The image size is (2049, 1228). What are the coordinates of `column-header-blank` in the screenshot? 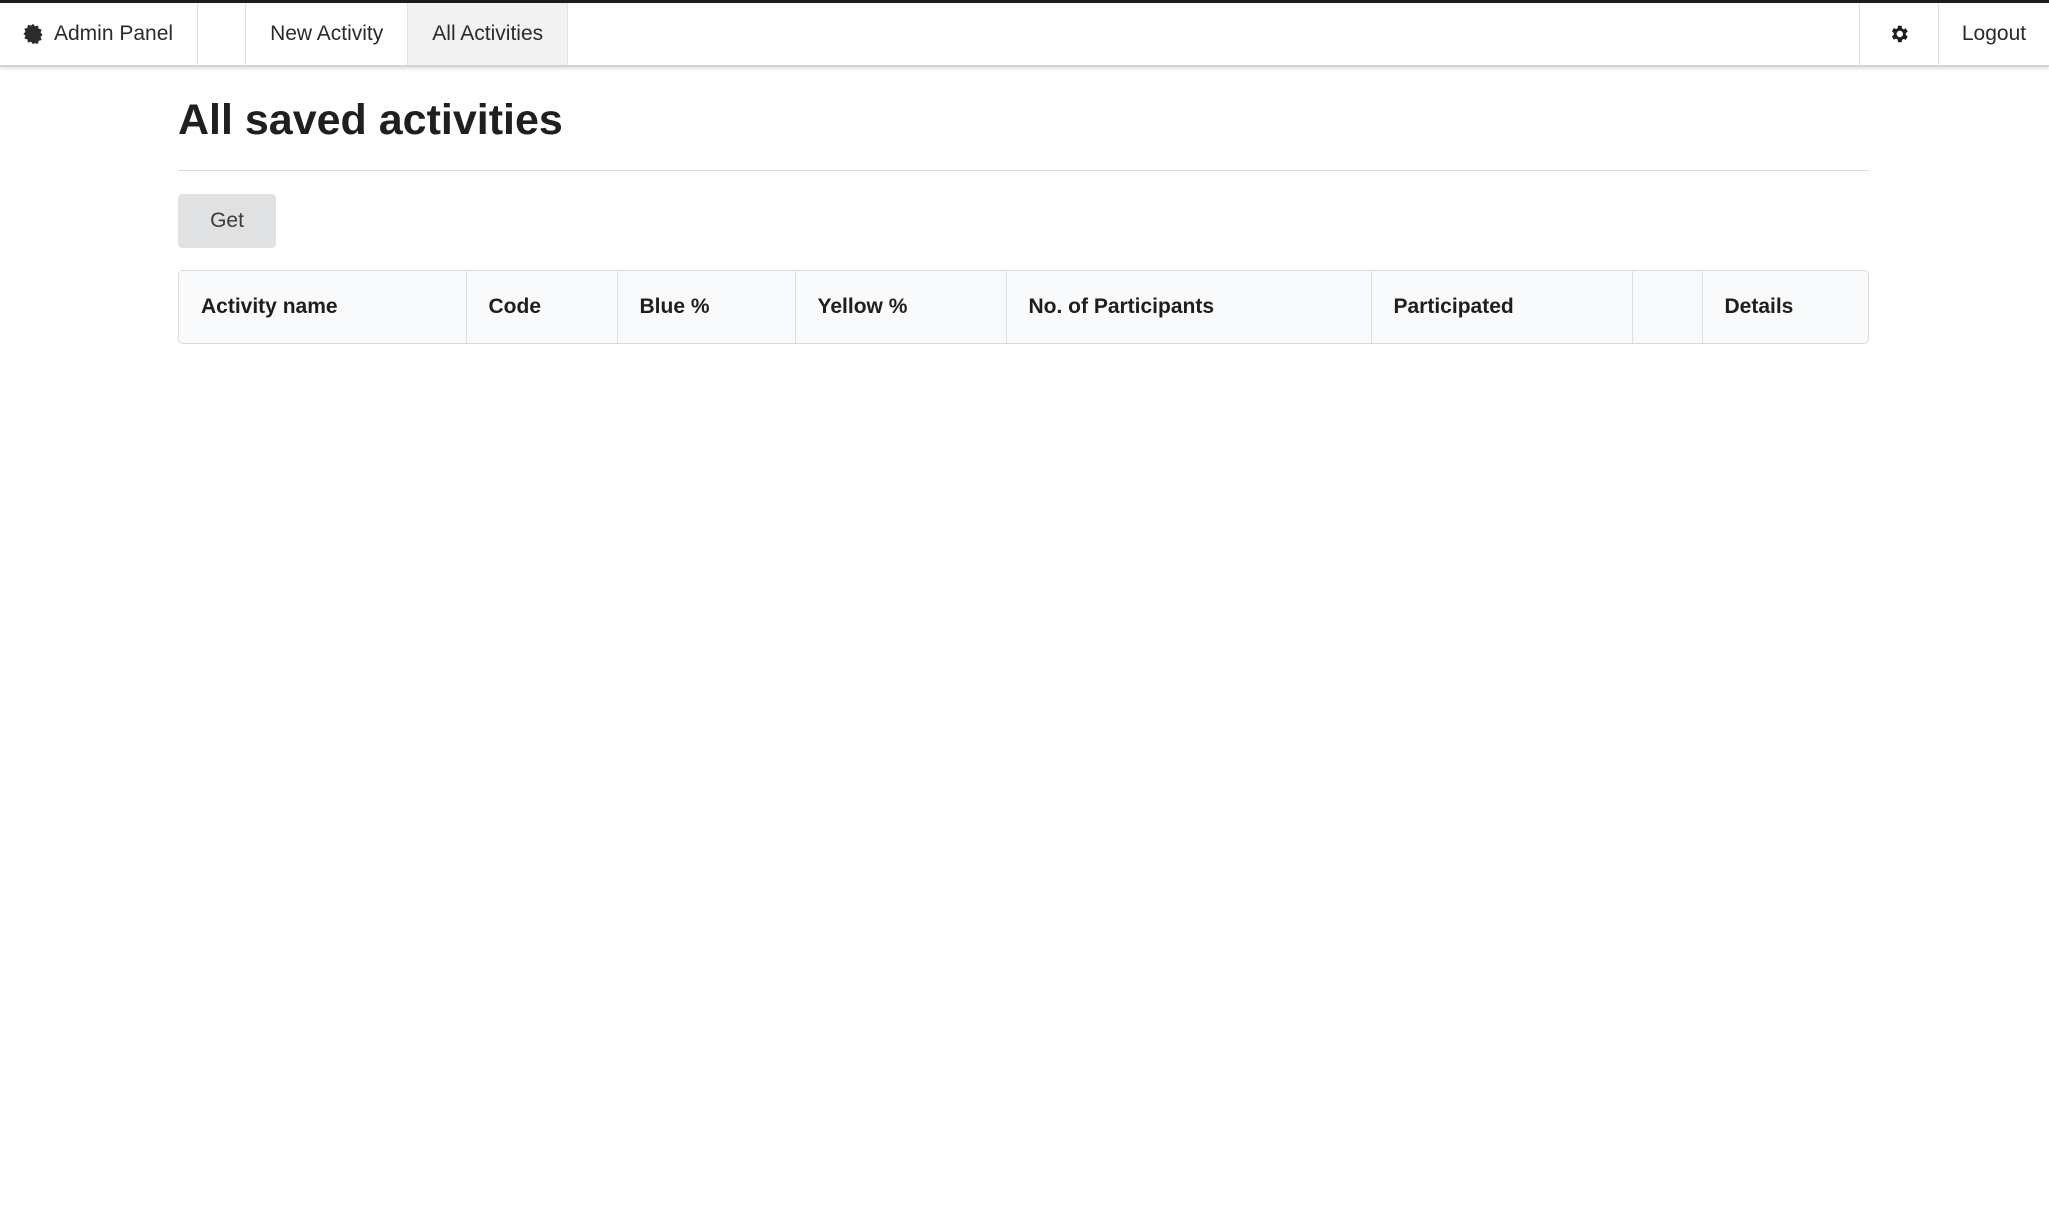 It's located at (1666, 307).